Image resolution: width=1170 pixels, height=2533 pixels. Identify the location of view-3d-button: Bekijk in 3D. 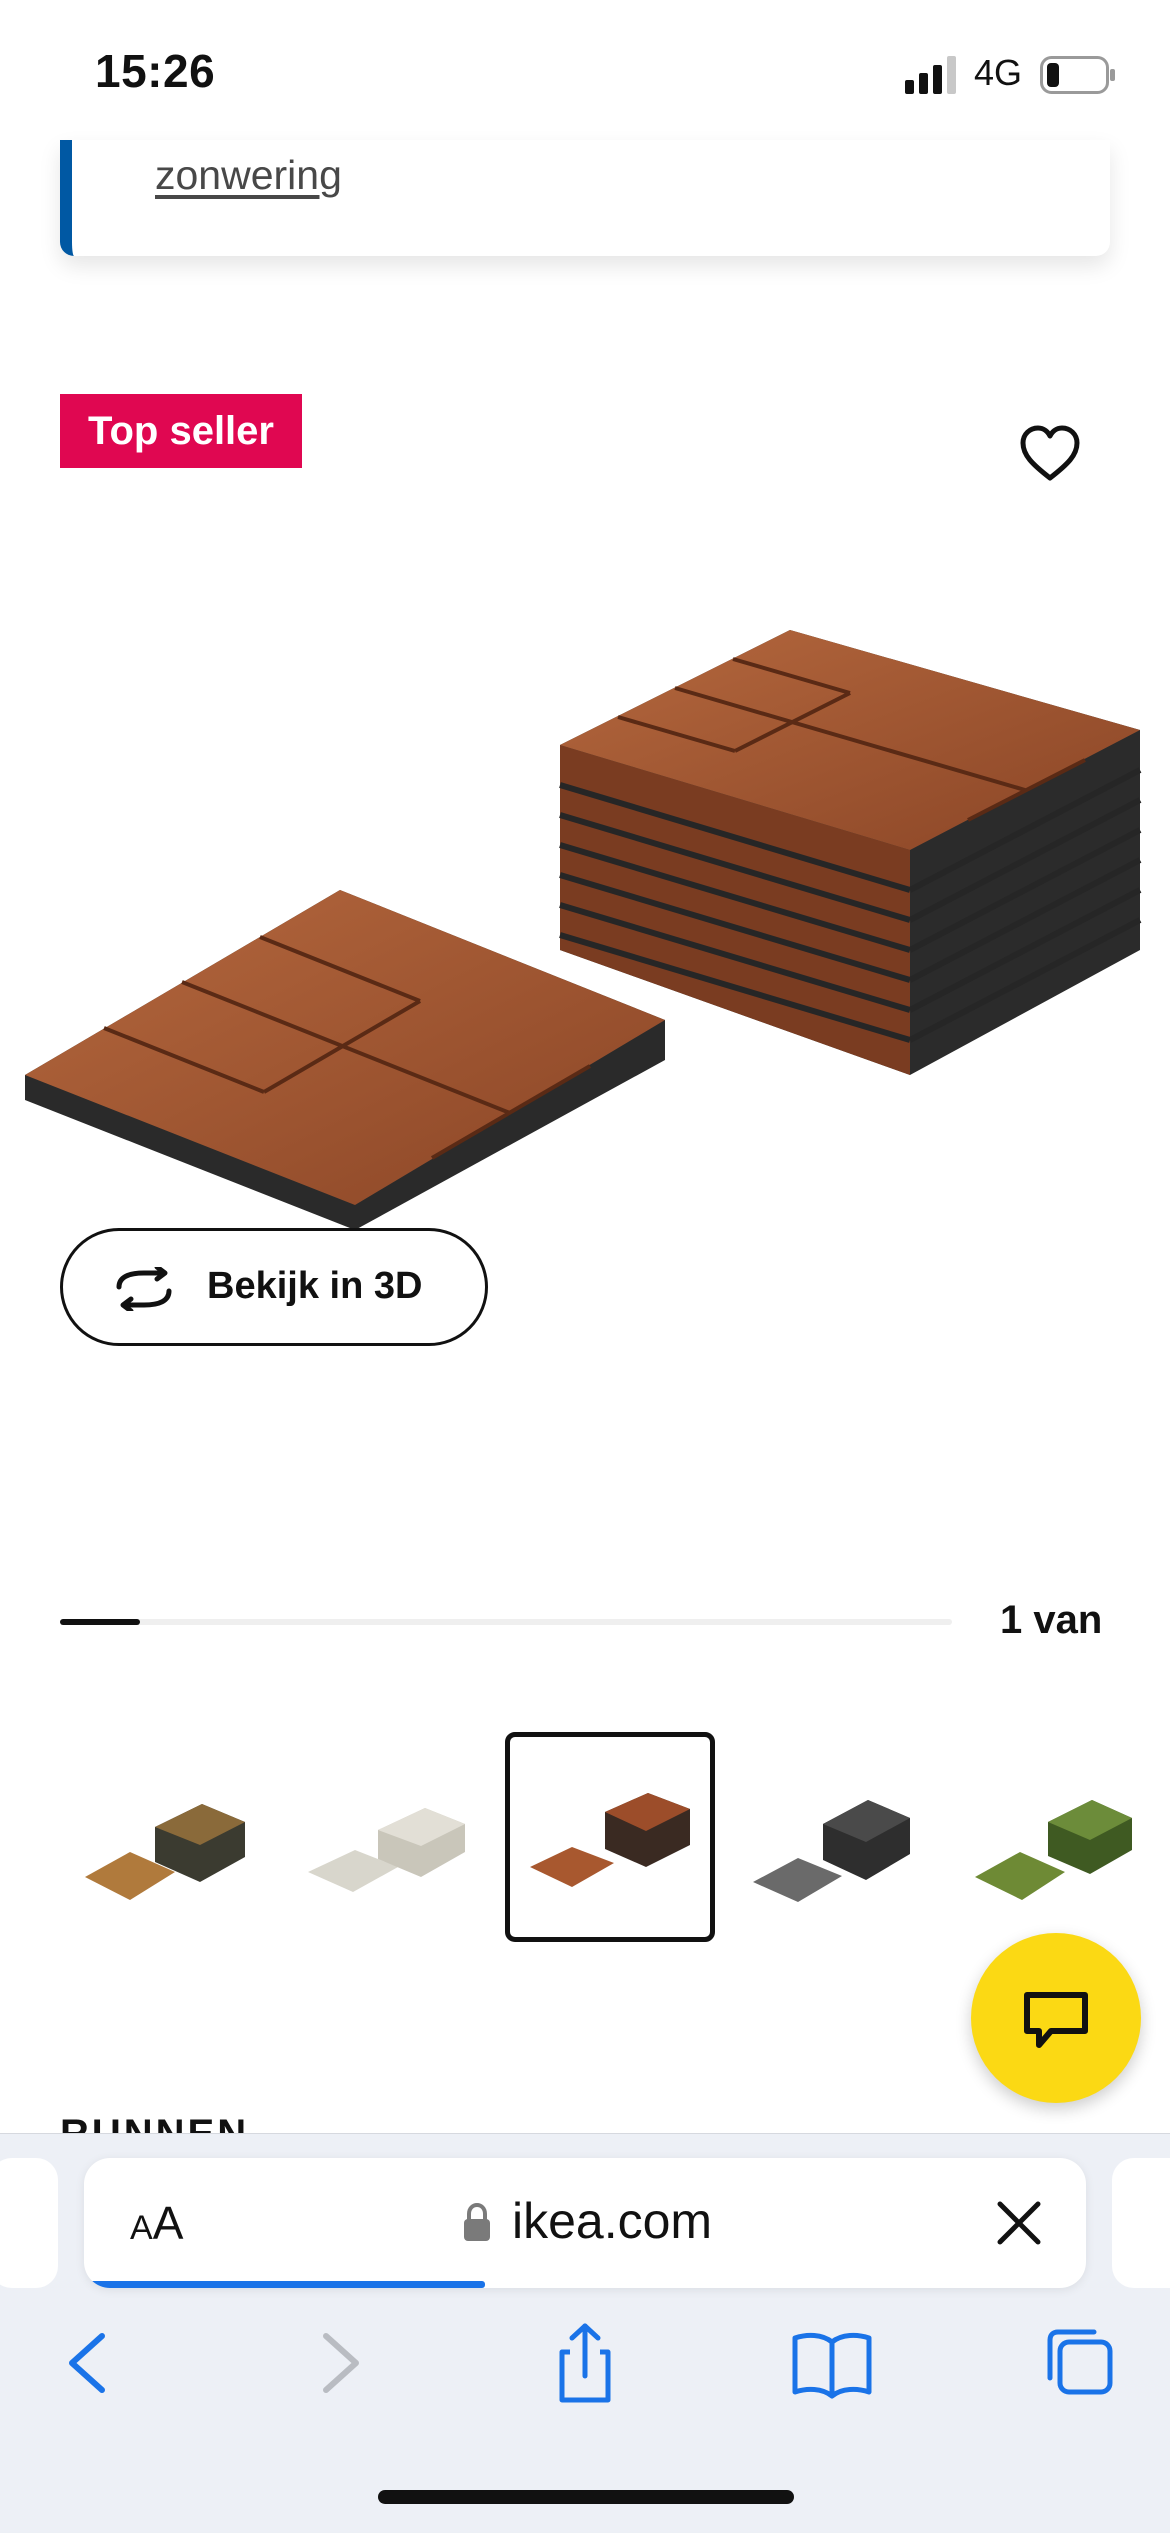
(274, 1287).